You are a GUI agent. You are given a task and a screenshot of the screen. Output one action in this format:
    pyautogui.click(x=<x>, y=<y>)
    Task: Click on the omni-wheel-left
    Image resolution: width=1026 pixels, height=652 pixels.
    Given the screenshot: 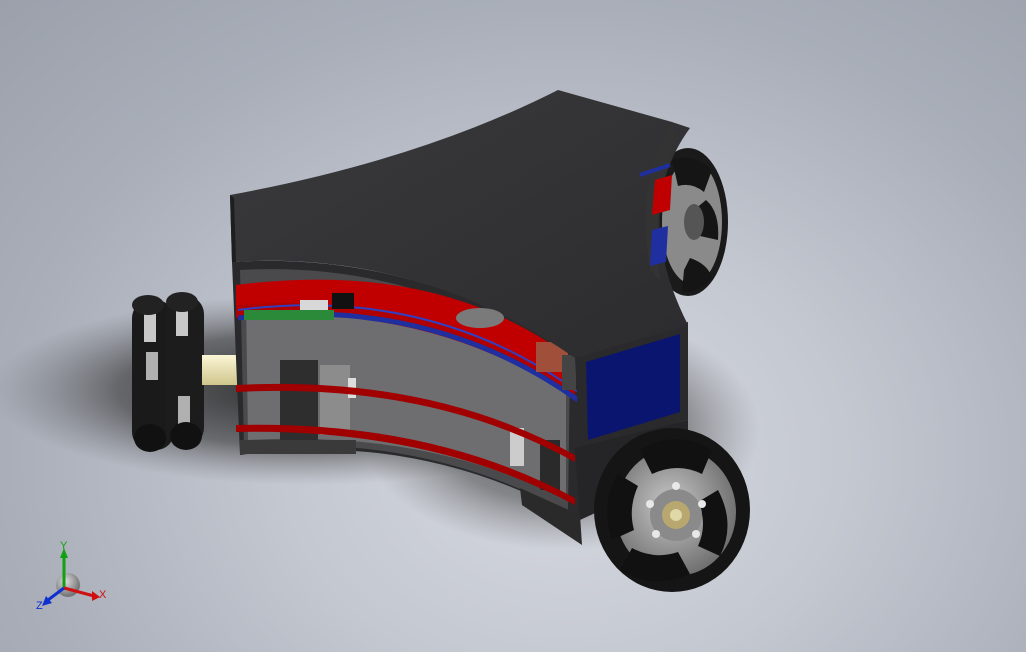 What is the action you would take?
    pyautogui.click(x=168, y=372)
    